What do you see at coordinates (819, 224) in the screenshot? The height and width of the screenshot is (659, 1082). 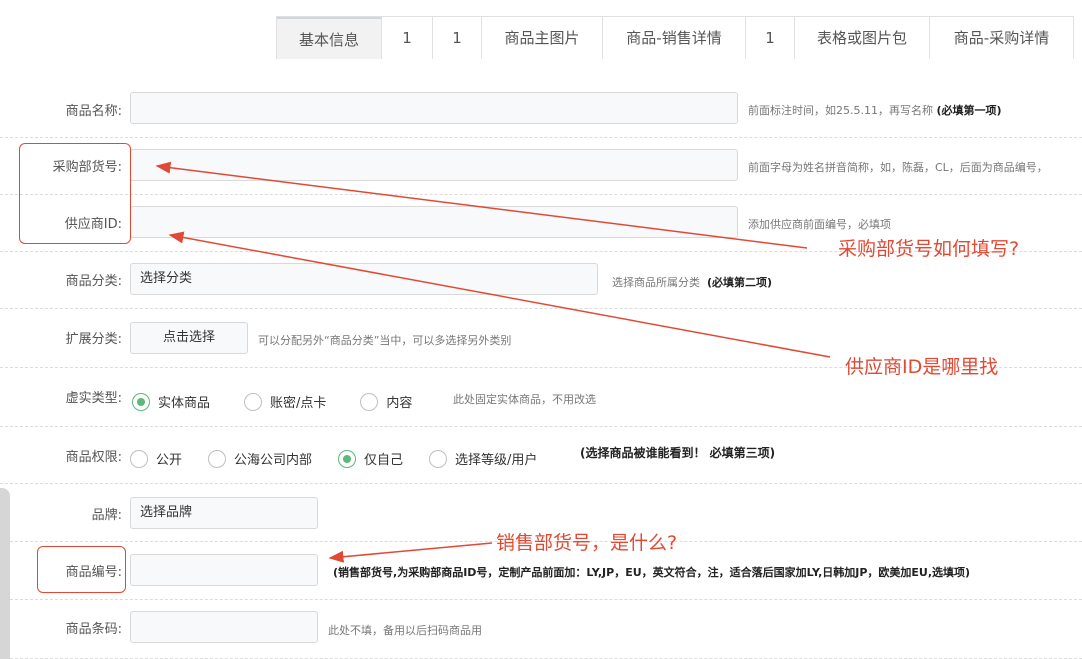 I see `supplier-id-hint: 添加供应商前面编号，必填项` at bounding box center [819, 224].